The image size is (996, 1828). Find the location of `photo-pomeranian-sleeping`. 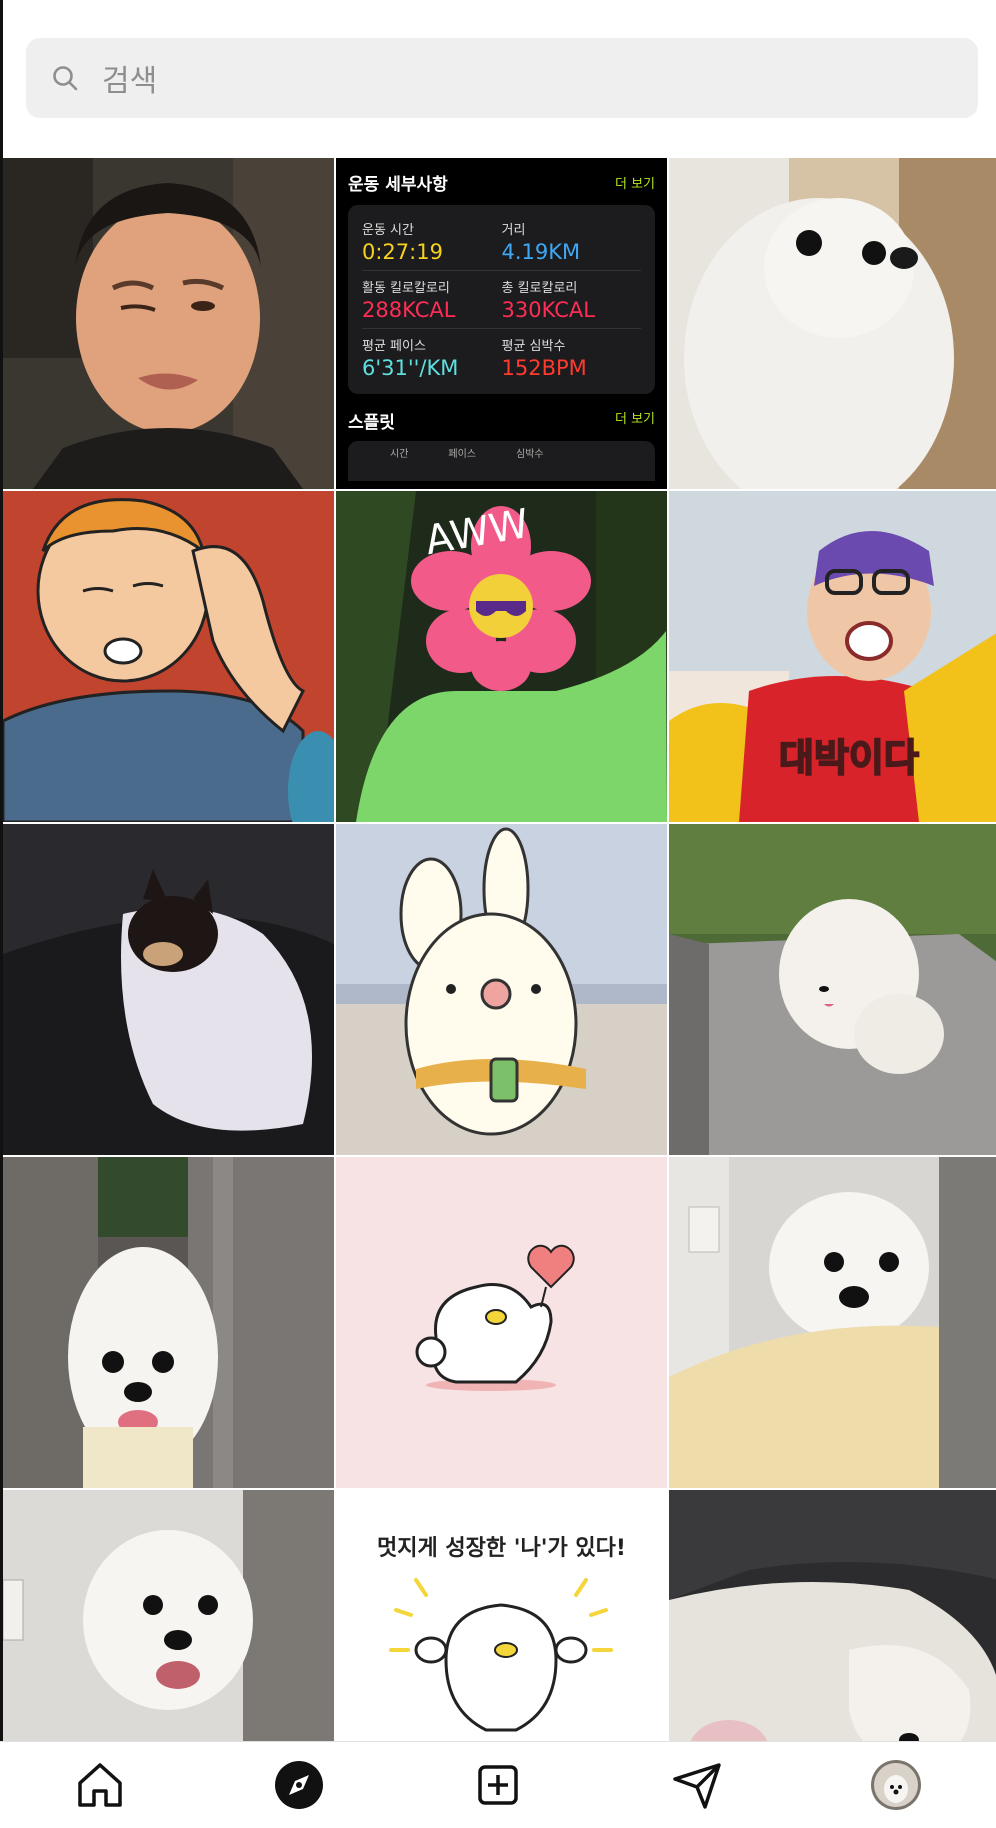

photo-pomeranian-sleeping is located at coordinates (832, 1615).